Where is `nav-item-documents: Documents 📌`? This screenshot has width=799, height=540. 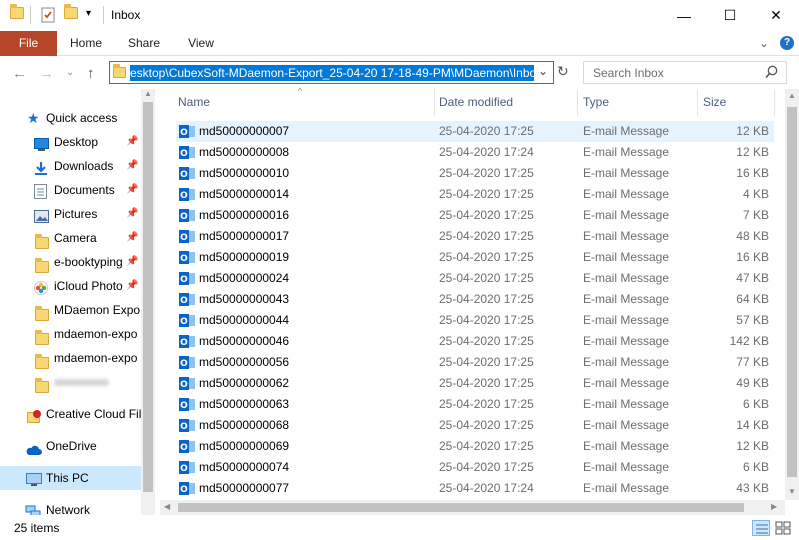 nav-item-documents: Documents 📌 is located at coordinates (70, 190).